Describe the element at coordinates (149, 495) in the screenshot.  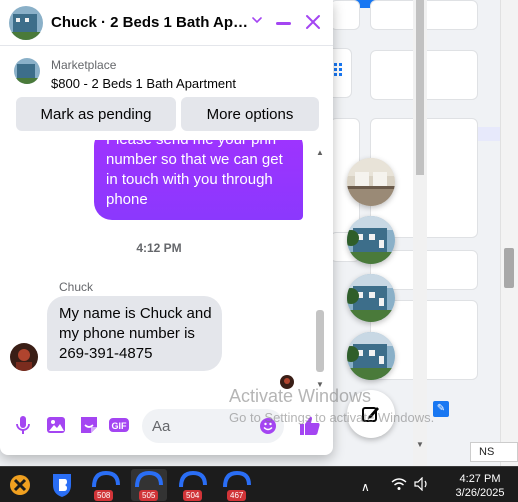
I see `taskbar-badge: 505` at that location.